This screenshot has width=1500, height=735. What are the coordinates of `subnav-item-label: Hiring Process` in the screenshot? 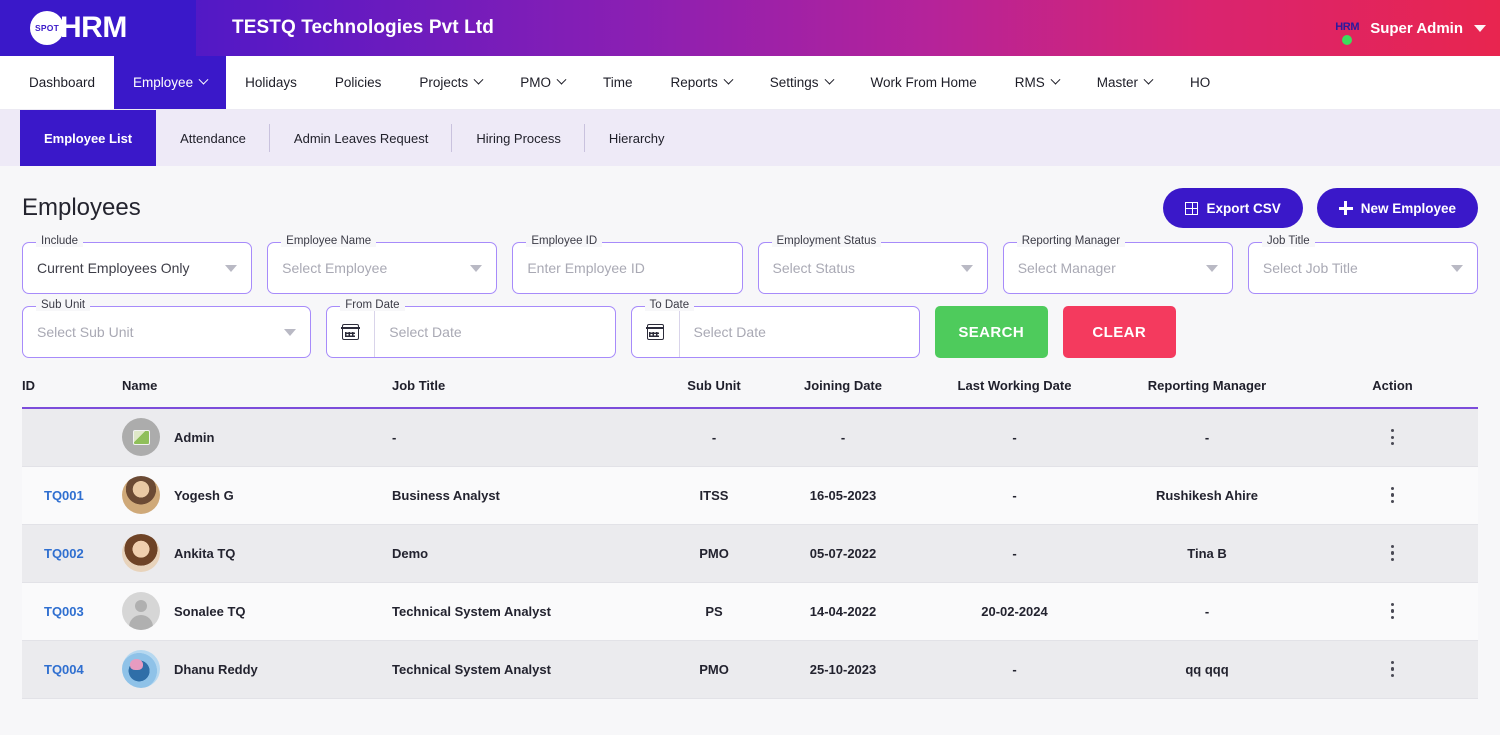 It's located at (518, 138).